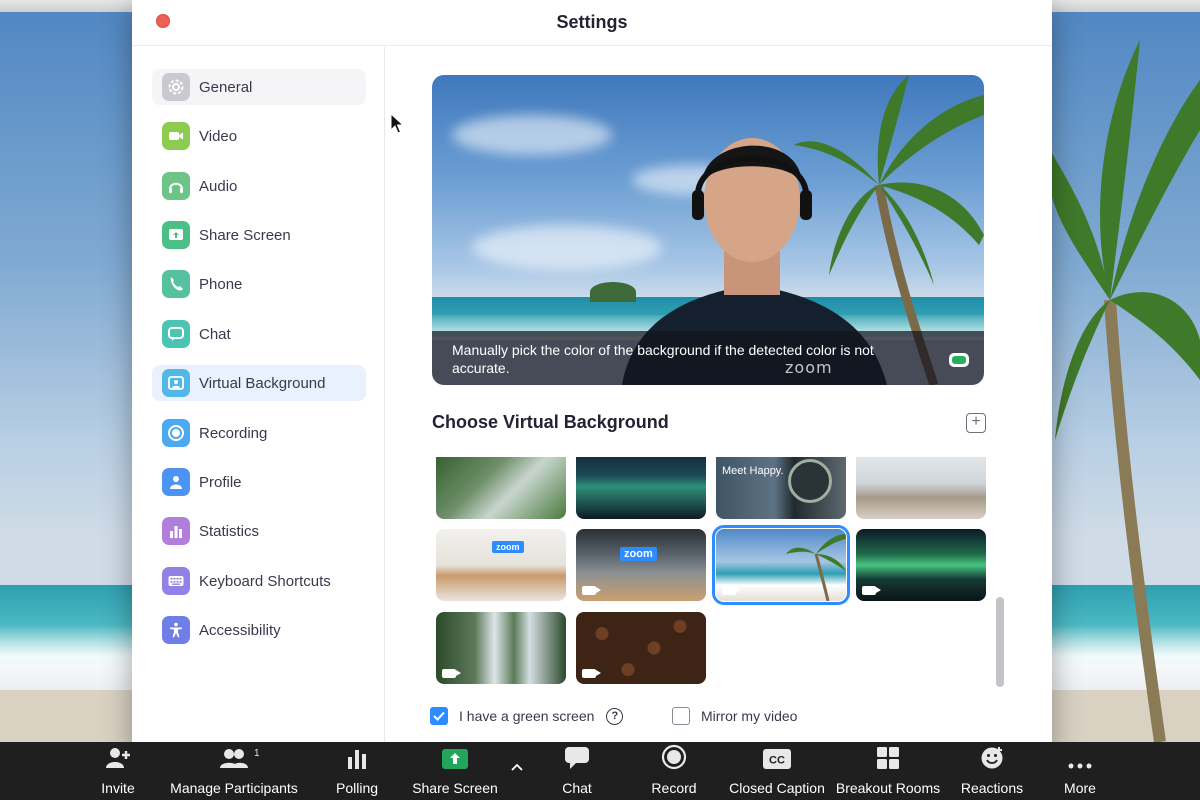  I want to click on green-screen-option: I have a green screen ?, so click(527, 716).